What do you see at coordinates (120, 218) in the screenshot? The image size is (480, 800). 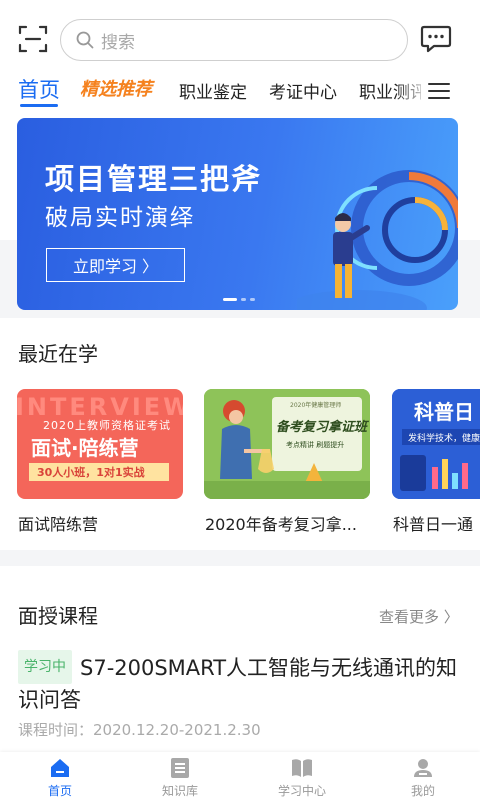 I see `banner-subtitle: 破局实时演绎` at bounding box center [120, 218].